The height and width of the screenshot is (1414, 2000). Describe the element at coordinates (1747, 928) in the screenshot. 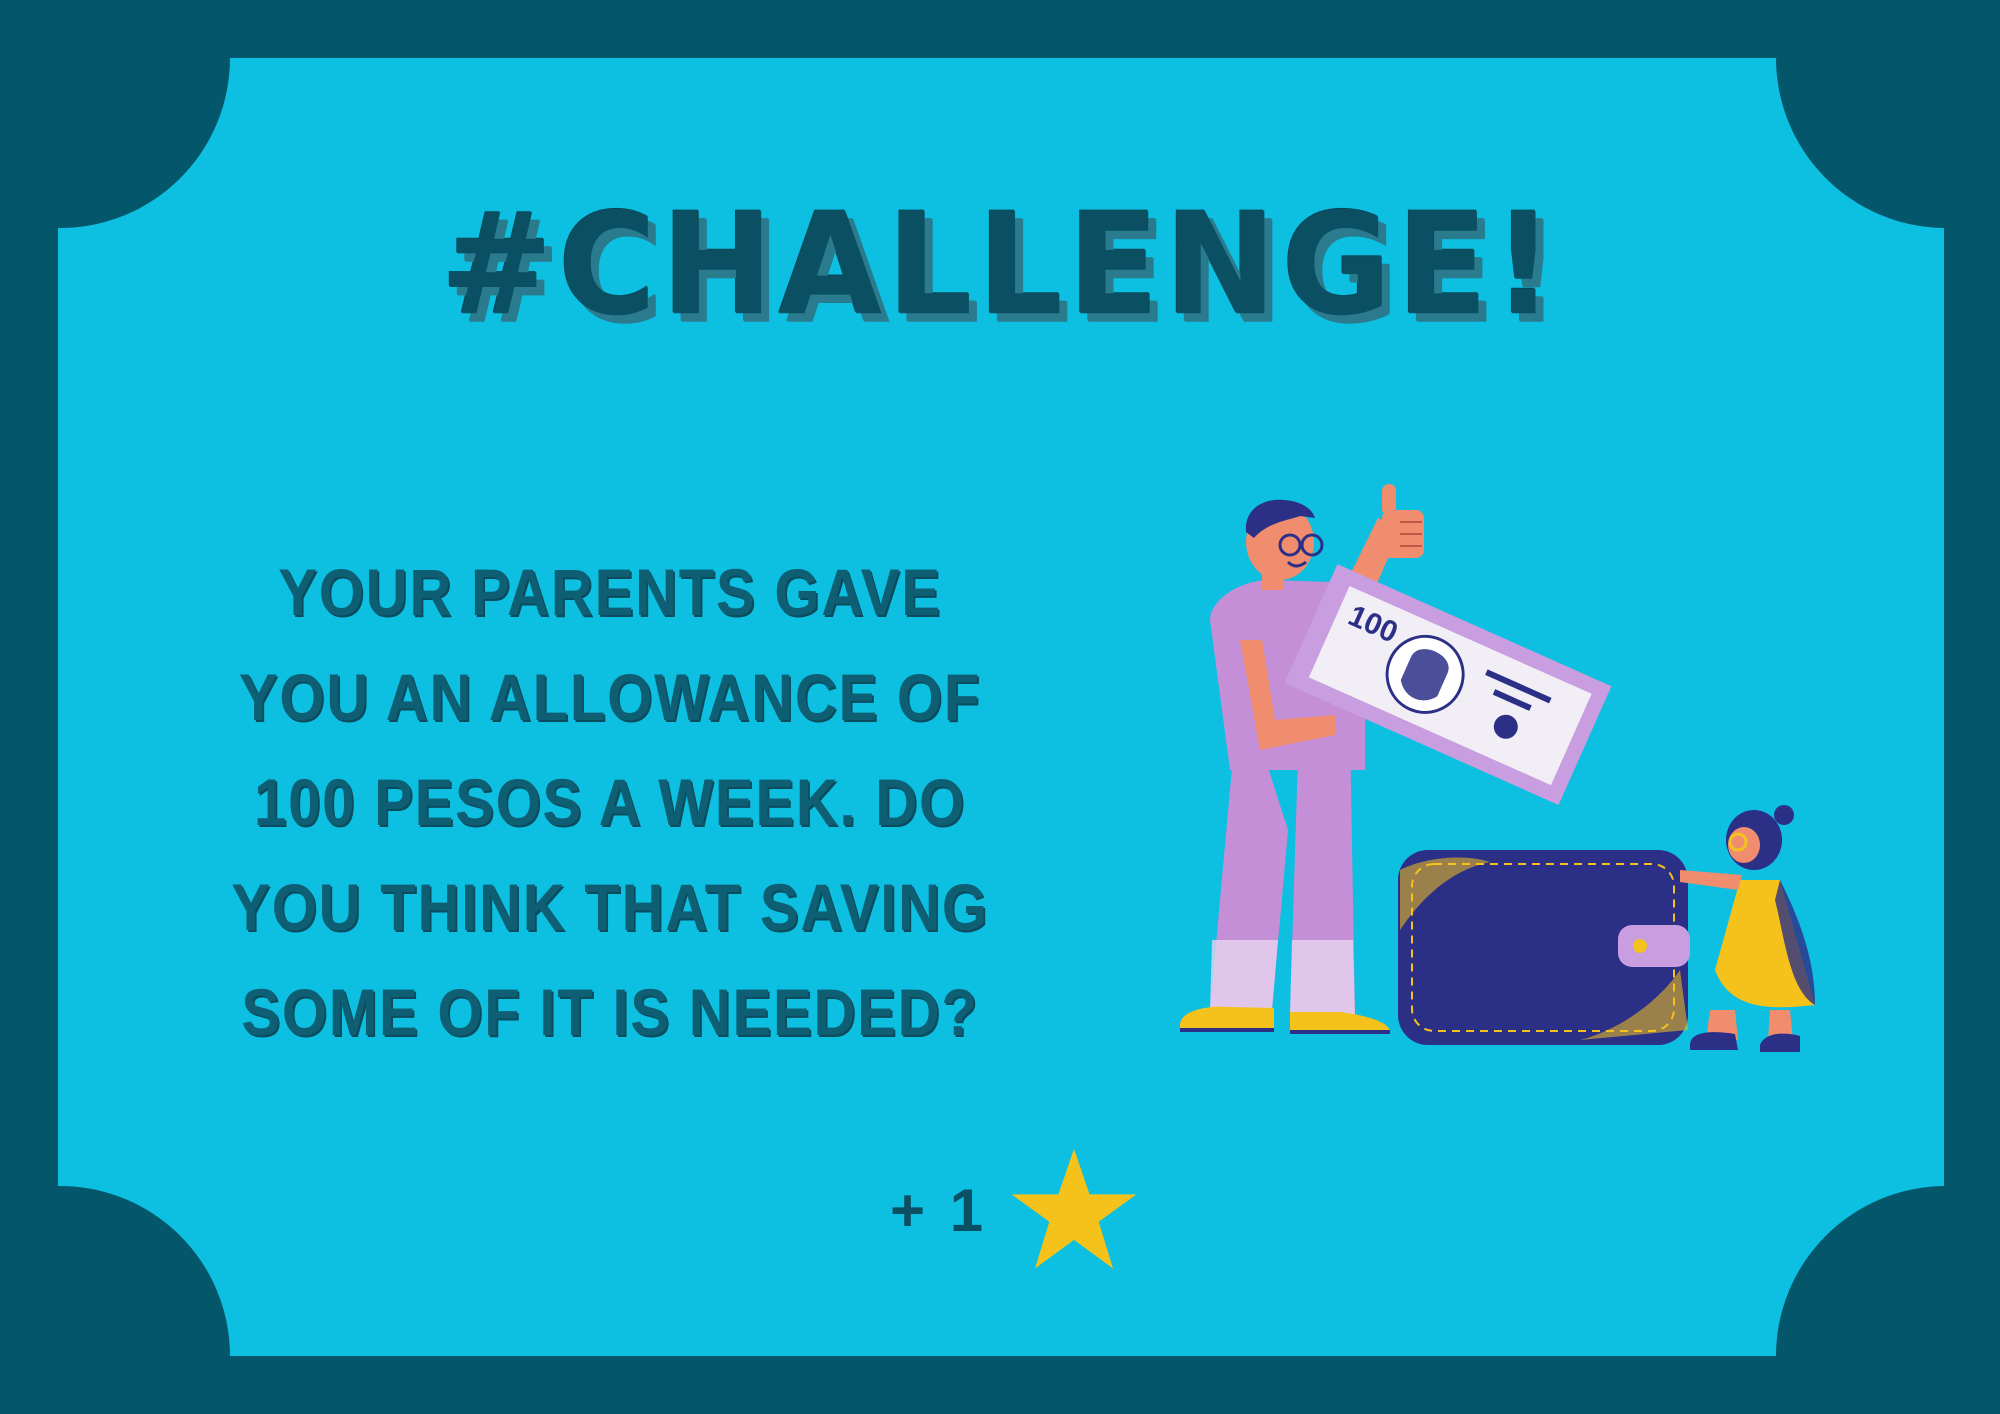

I see `child-figure-icon` at that location.